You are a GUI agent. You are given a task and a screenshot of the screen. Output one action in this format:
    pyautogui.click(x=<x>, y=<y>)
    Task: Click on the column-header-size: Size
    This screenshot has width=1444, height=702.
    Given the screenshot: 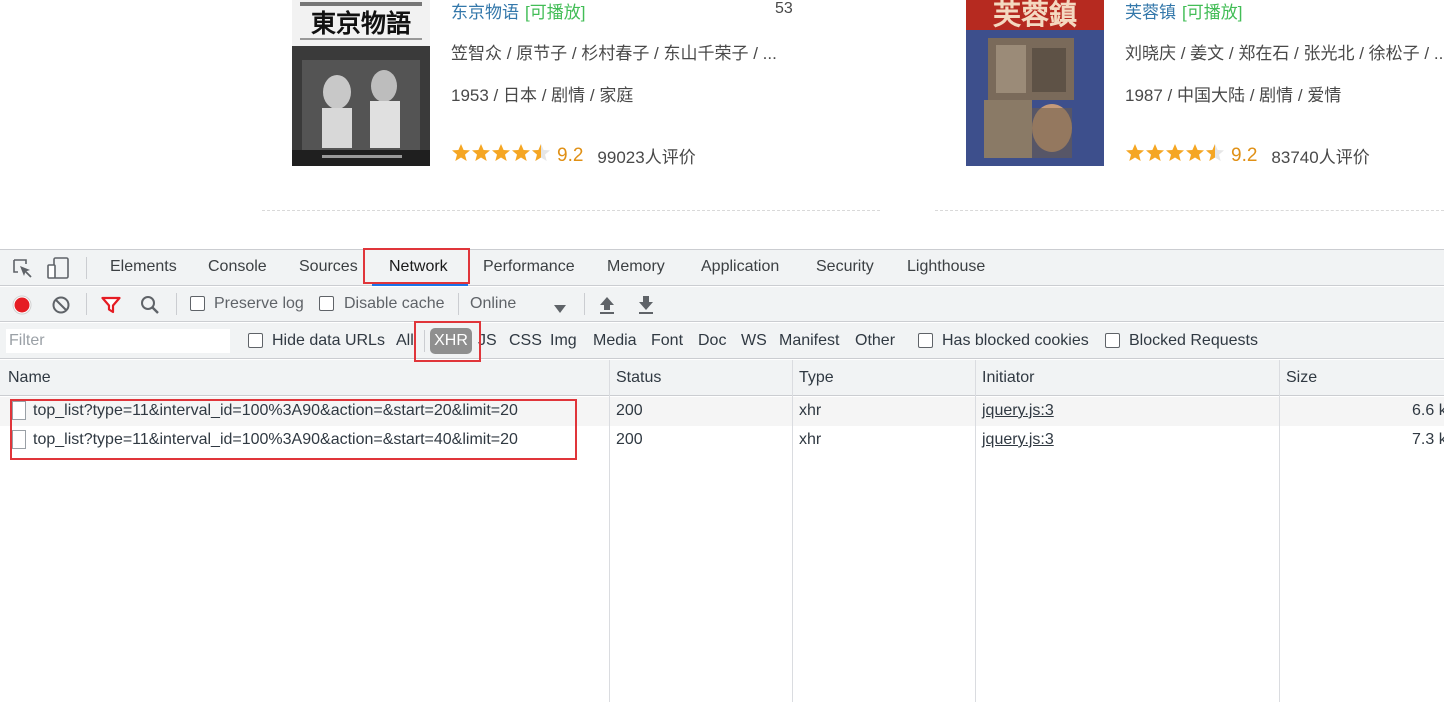 What is the action you would take?
    pyautogui.click(x=1301, y=378)
    